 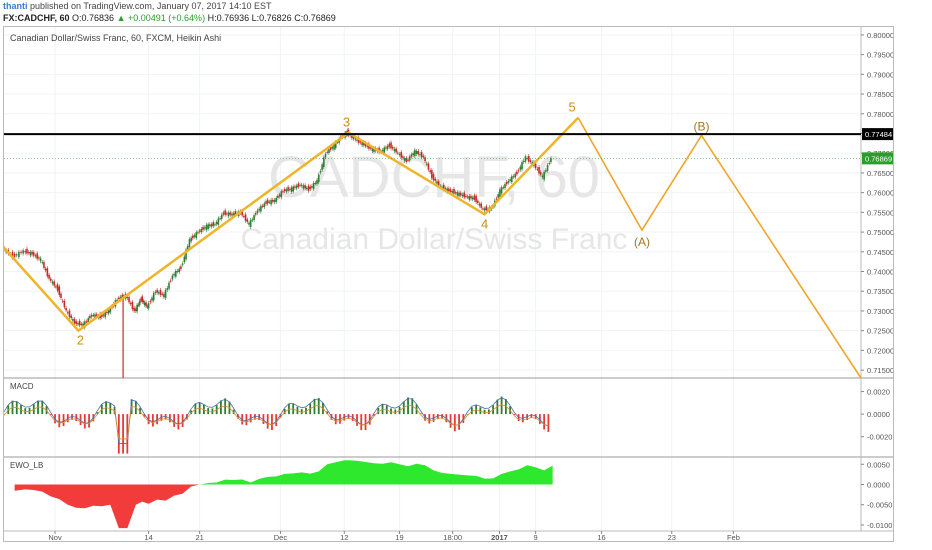 What do you see at coordinates (499, 537) in the screenshot?
I see `x-tick-label: 2017` at bounding box center [499, 537].